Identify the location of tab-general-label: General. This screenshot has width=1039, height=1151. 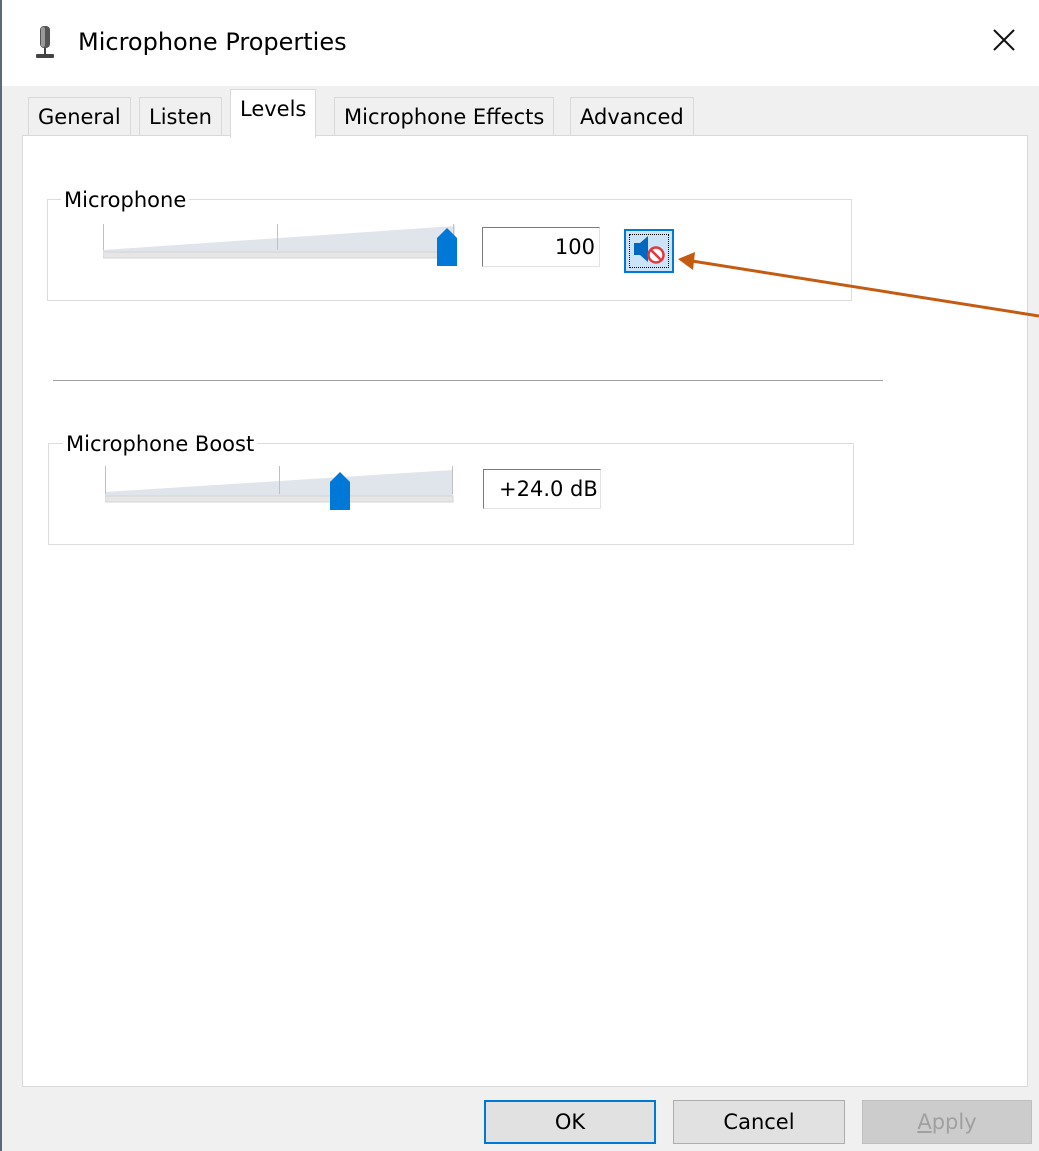
(79, 117).